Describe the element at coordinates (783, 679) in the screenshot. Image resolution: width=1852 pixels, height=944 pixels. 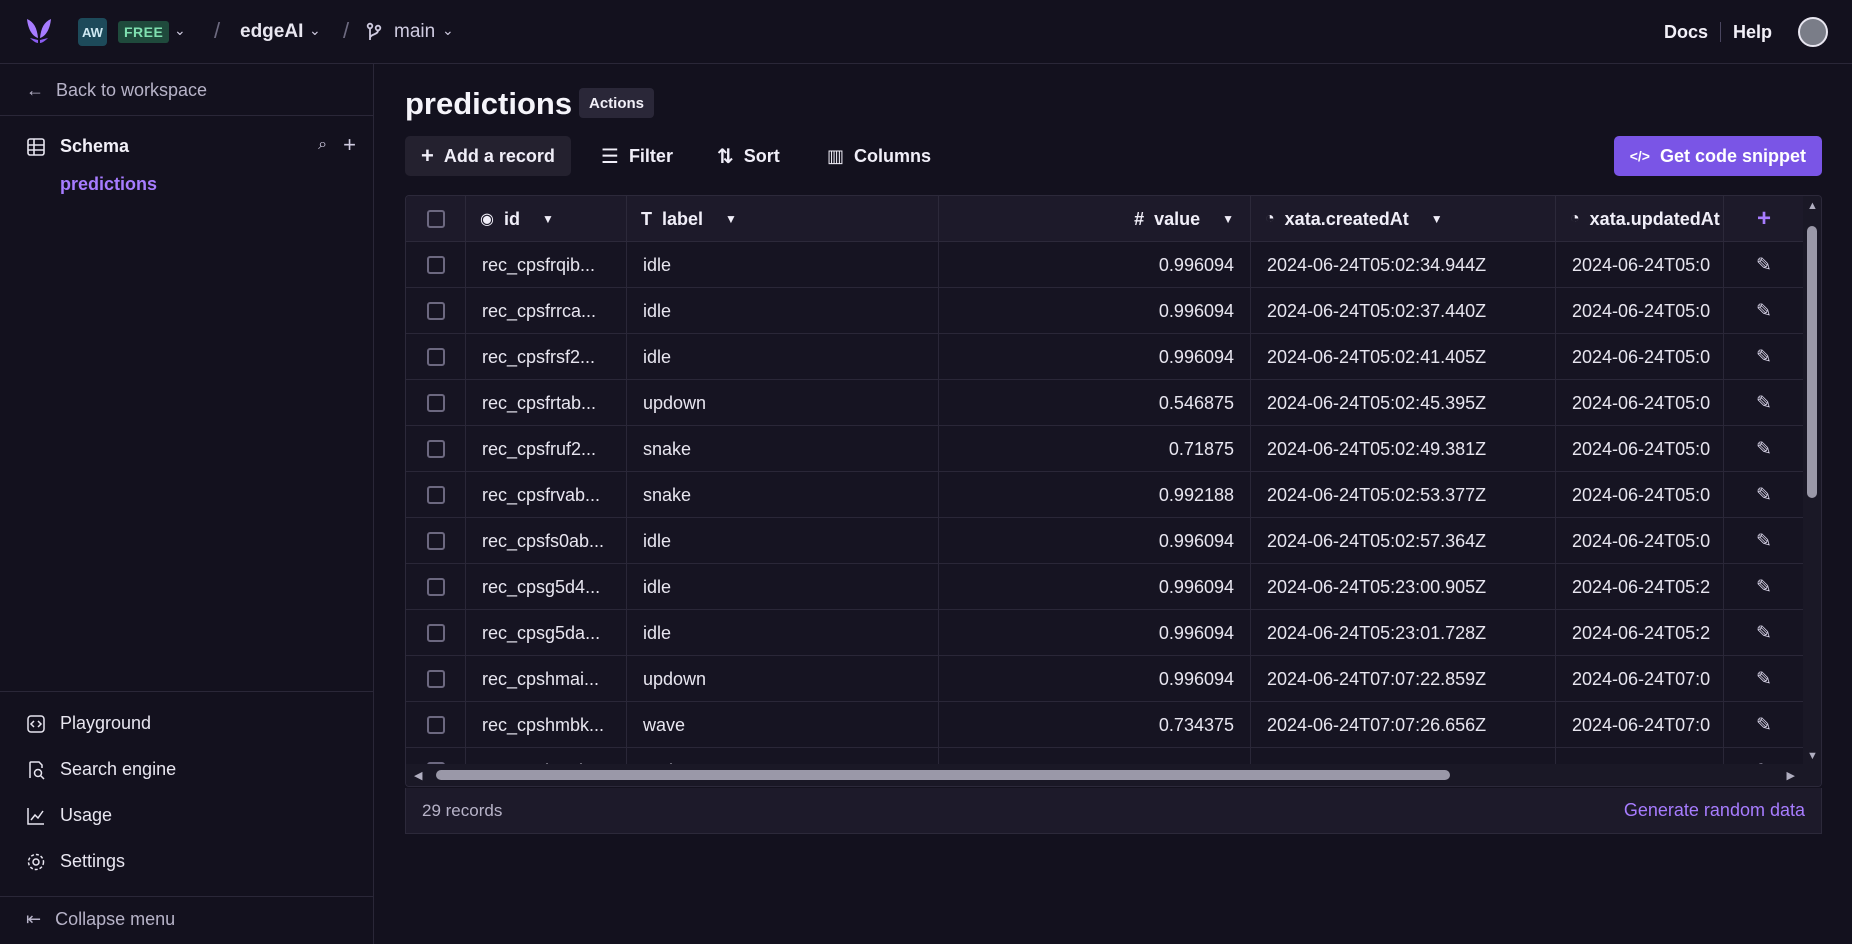
I see `cell-label: updown` at that location.